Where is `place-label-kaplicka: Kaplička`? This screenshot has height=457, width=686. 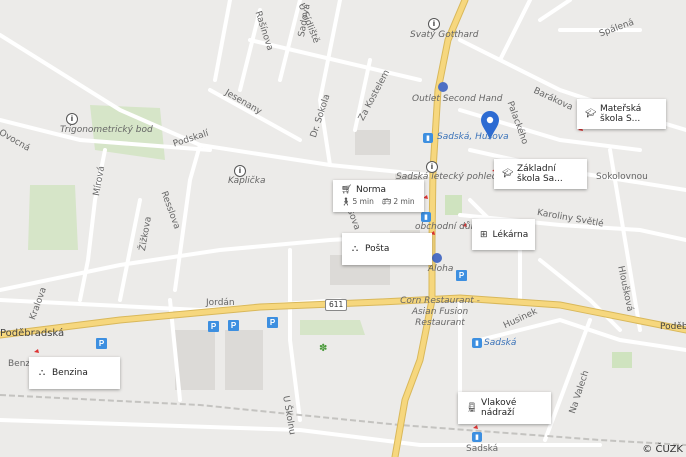 place-label-kaplicka: Kaplička is located at coordinates (247, 181).